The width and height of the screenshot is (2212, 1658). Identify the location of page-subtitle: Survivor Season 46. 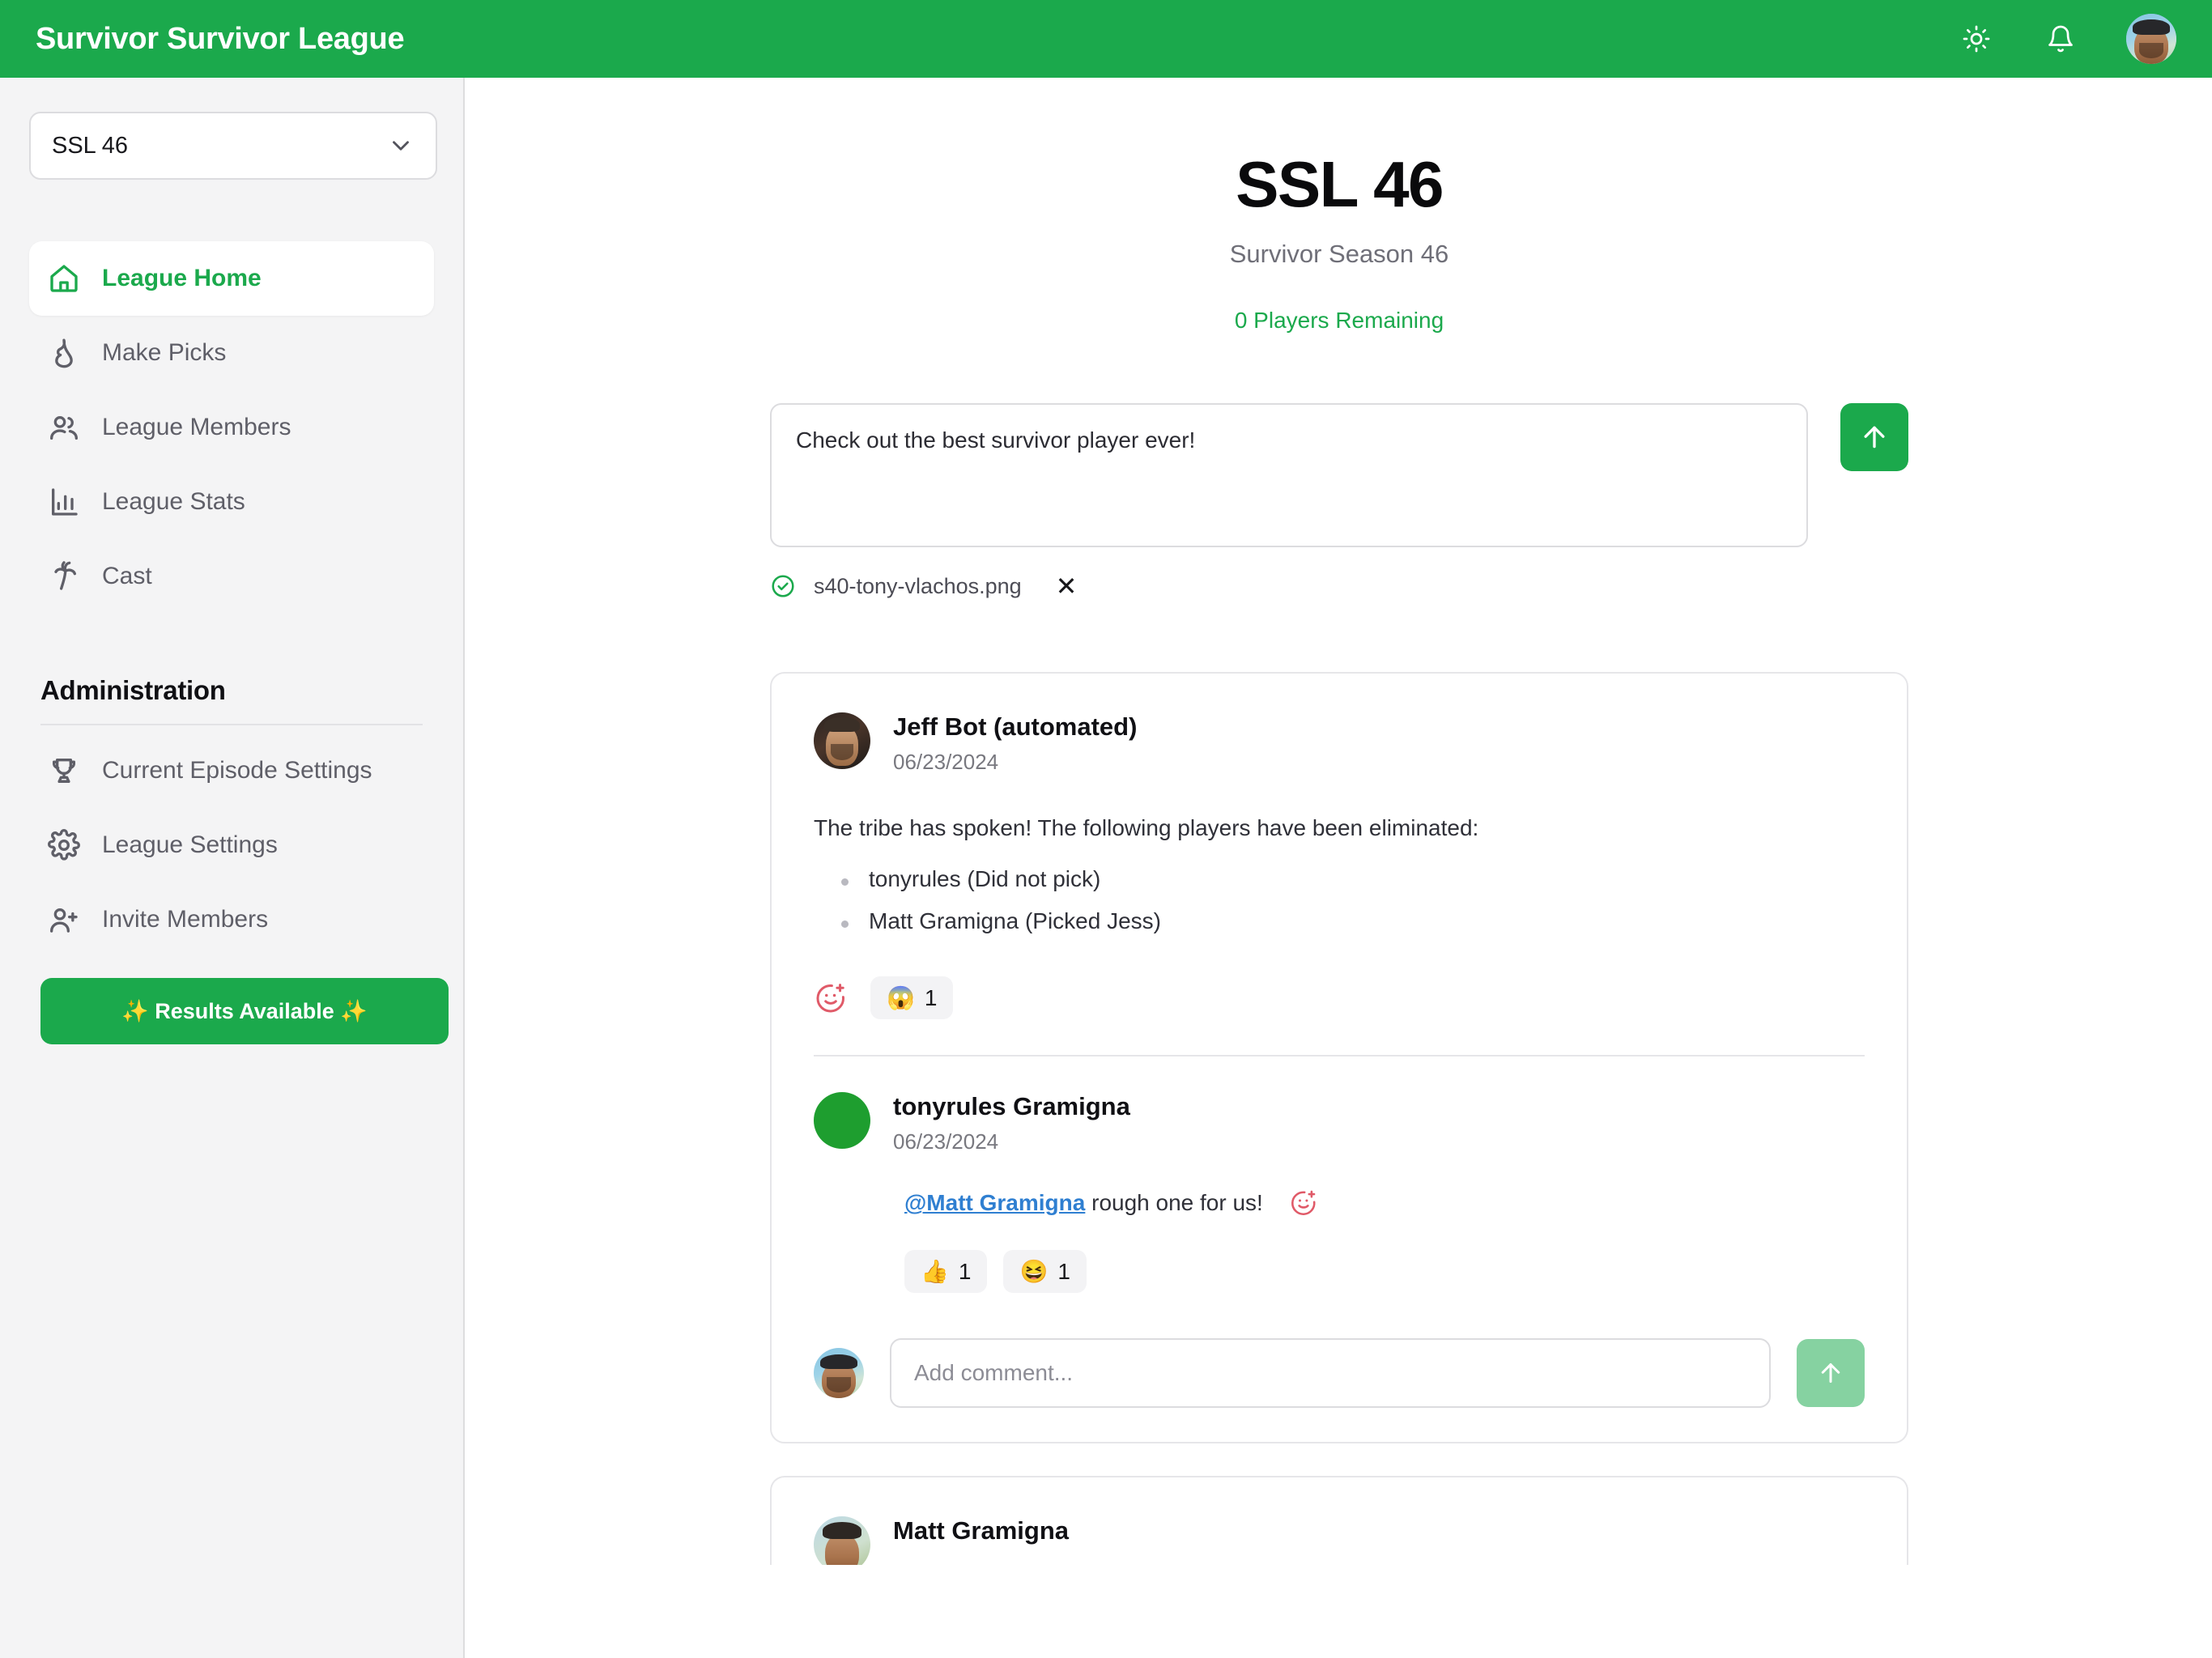
(1339, 254).